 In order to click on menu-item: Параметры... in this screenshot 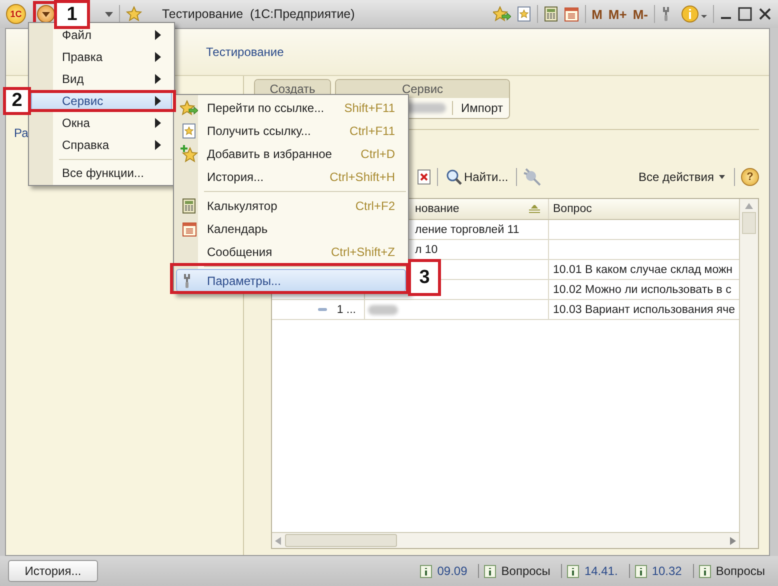, I will do `click(291, 280)`.